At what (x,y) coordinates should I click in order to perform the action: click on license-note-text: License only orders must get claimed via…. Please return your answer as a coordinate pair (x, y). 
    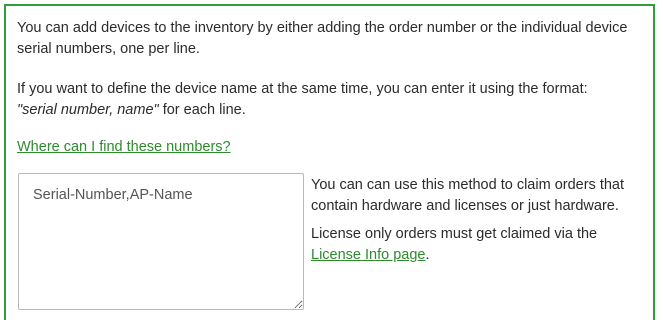
    Looking at the image, I should click on (454, 234).